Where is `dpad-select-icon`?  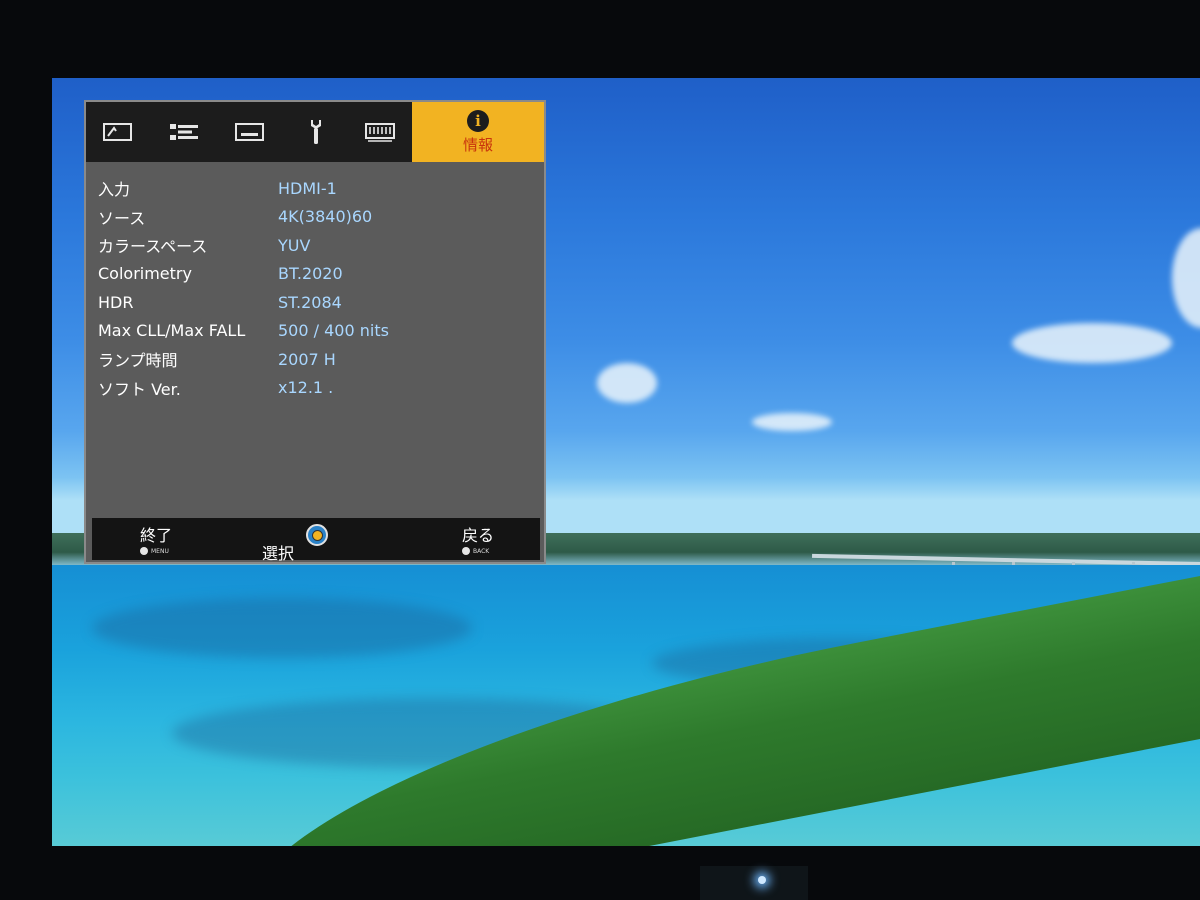 dpad-select-icon is located at coordinates (317, 535).